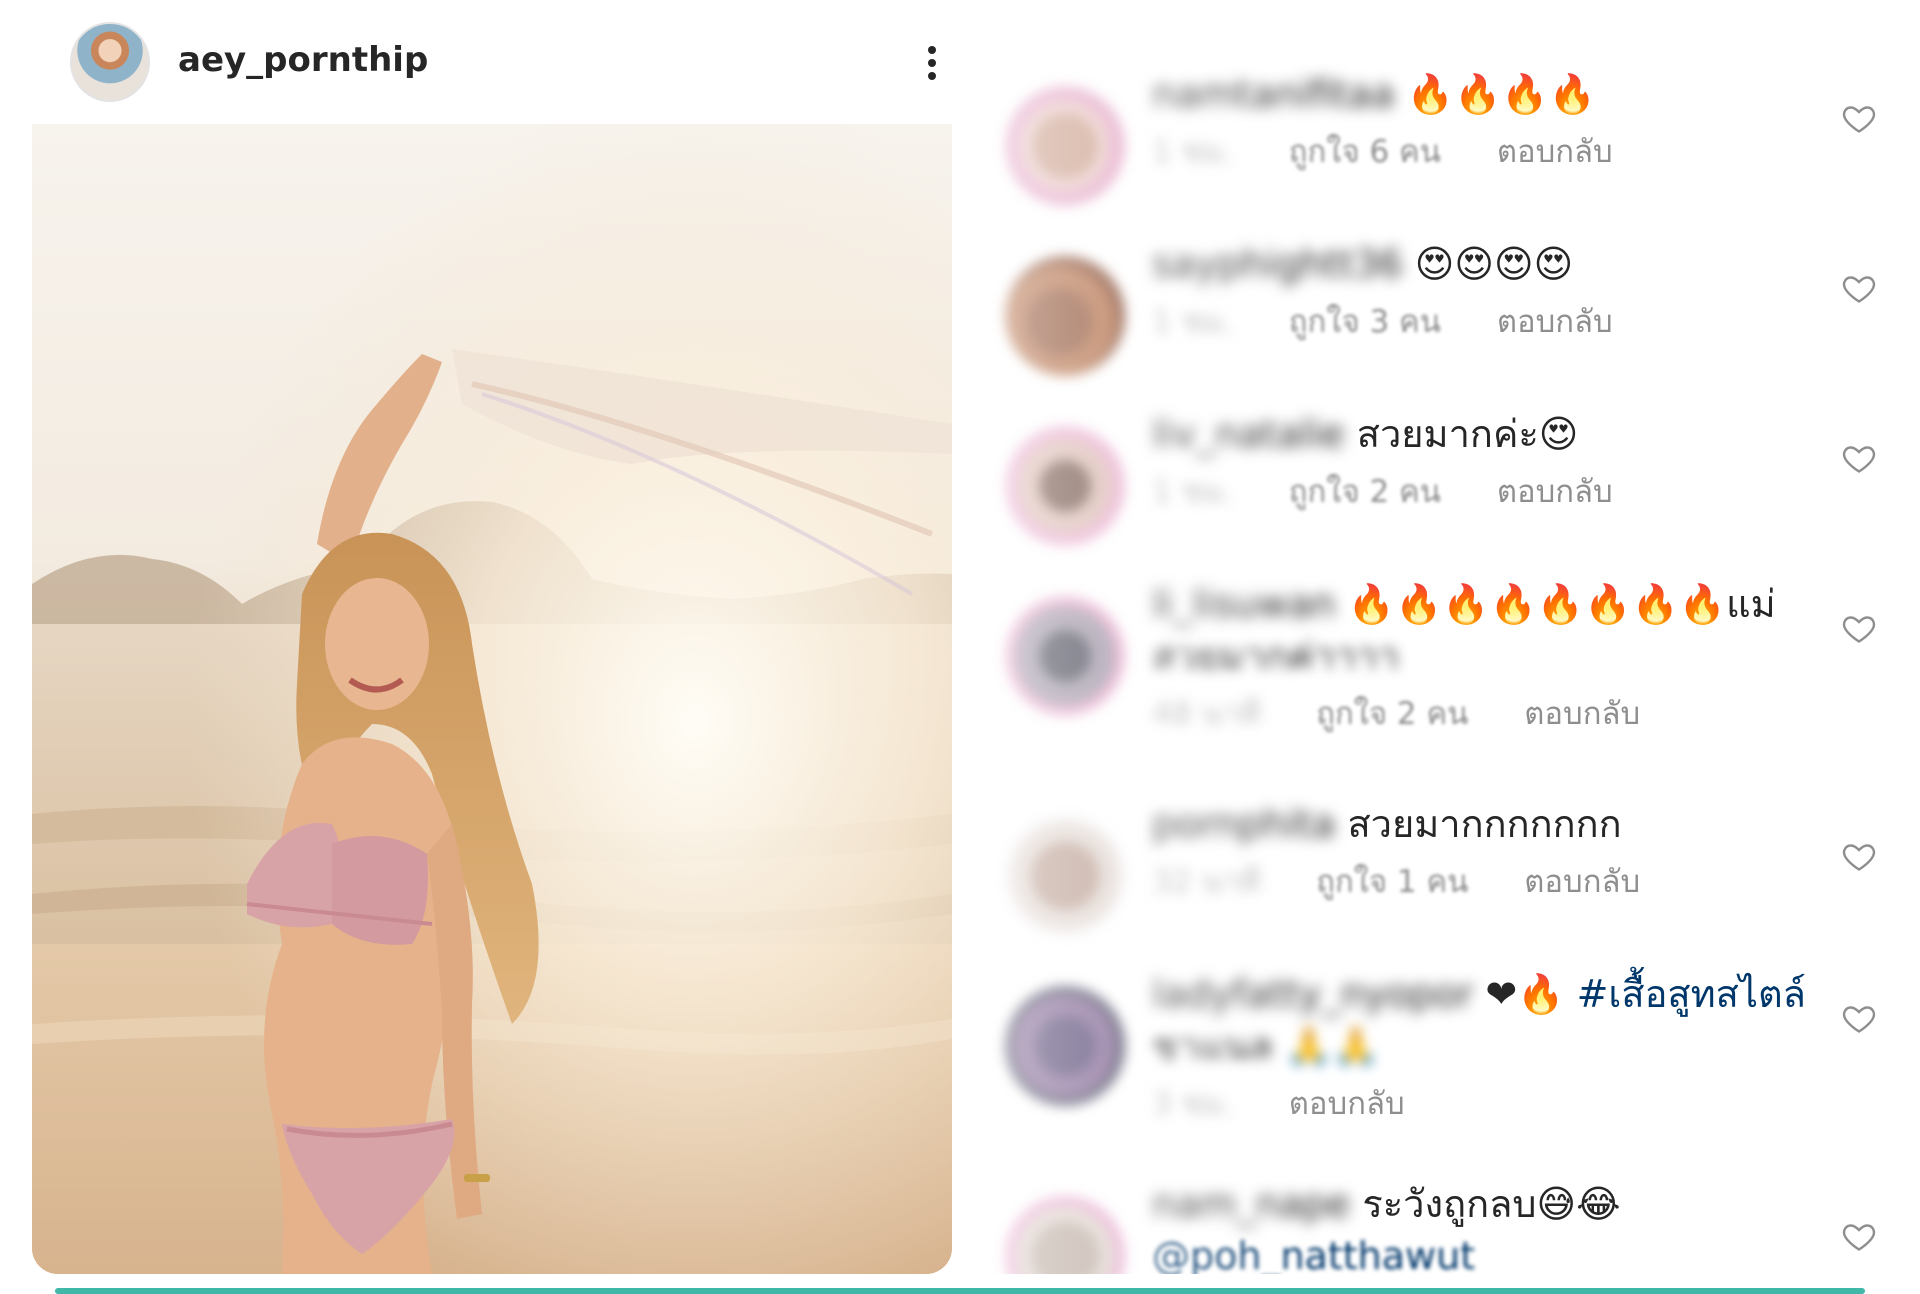  I want to click on bottom-accent-strip, so click(960, 1291).